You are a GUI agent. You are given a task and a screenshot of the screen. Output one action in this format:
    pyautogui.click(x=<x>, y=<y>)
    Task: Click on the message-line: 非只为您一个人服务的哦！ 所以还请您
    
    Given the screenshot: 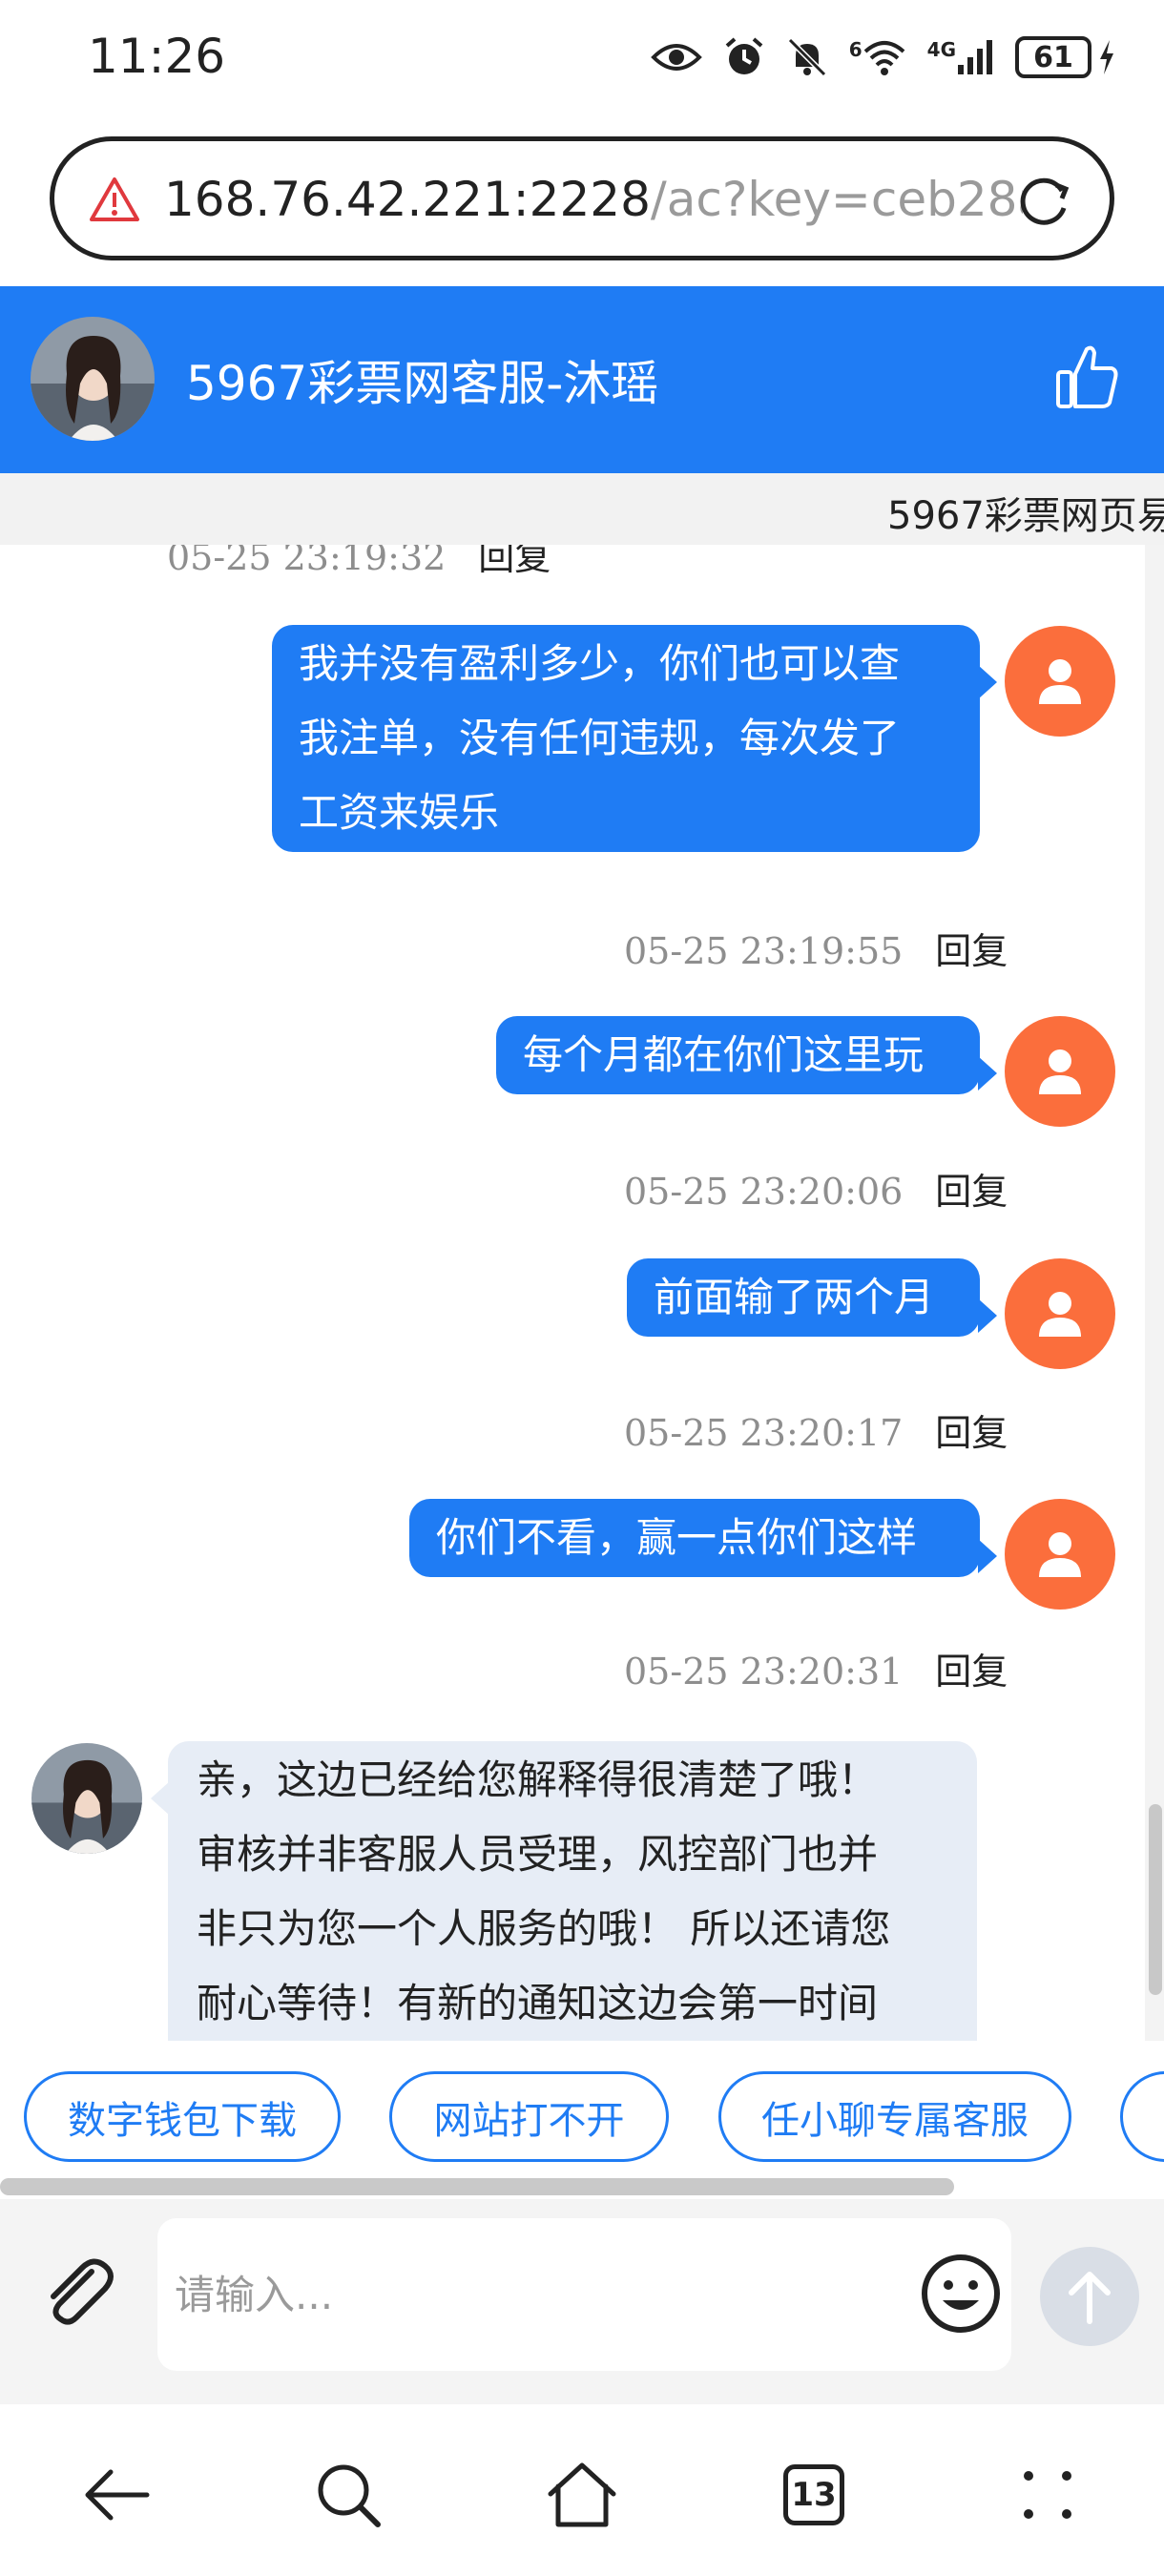 What is the action you would take?
    pyautogui.click(x=544, y=1928)
    